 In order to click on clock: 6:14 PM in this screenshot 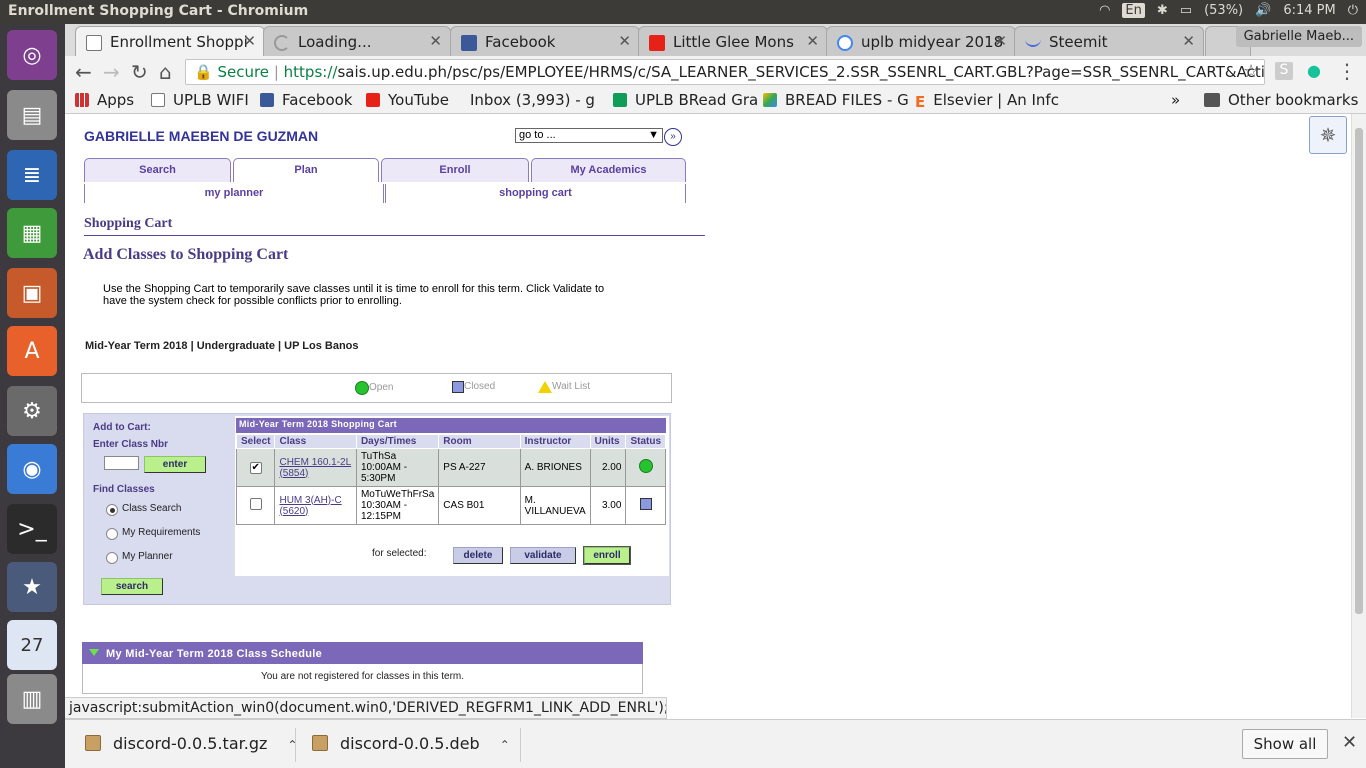, I will do `click(1309, 10)`.